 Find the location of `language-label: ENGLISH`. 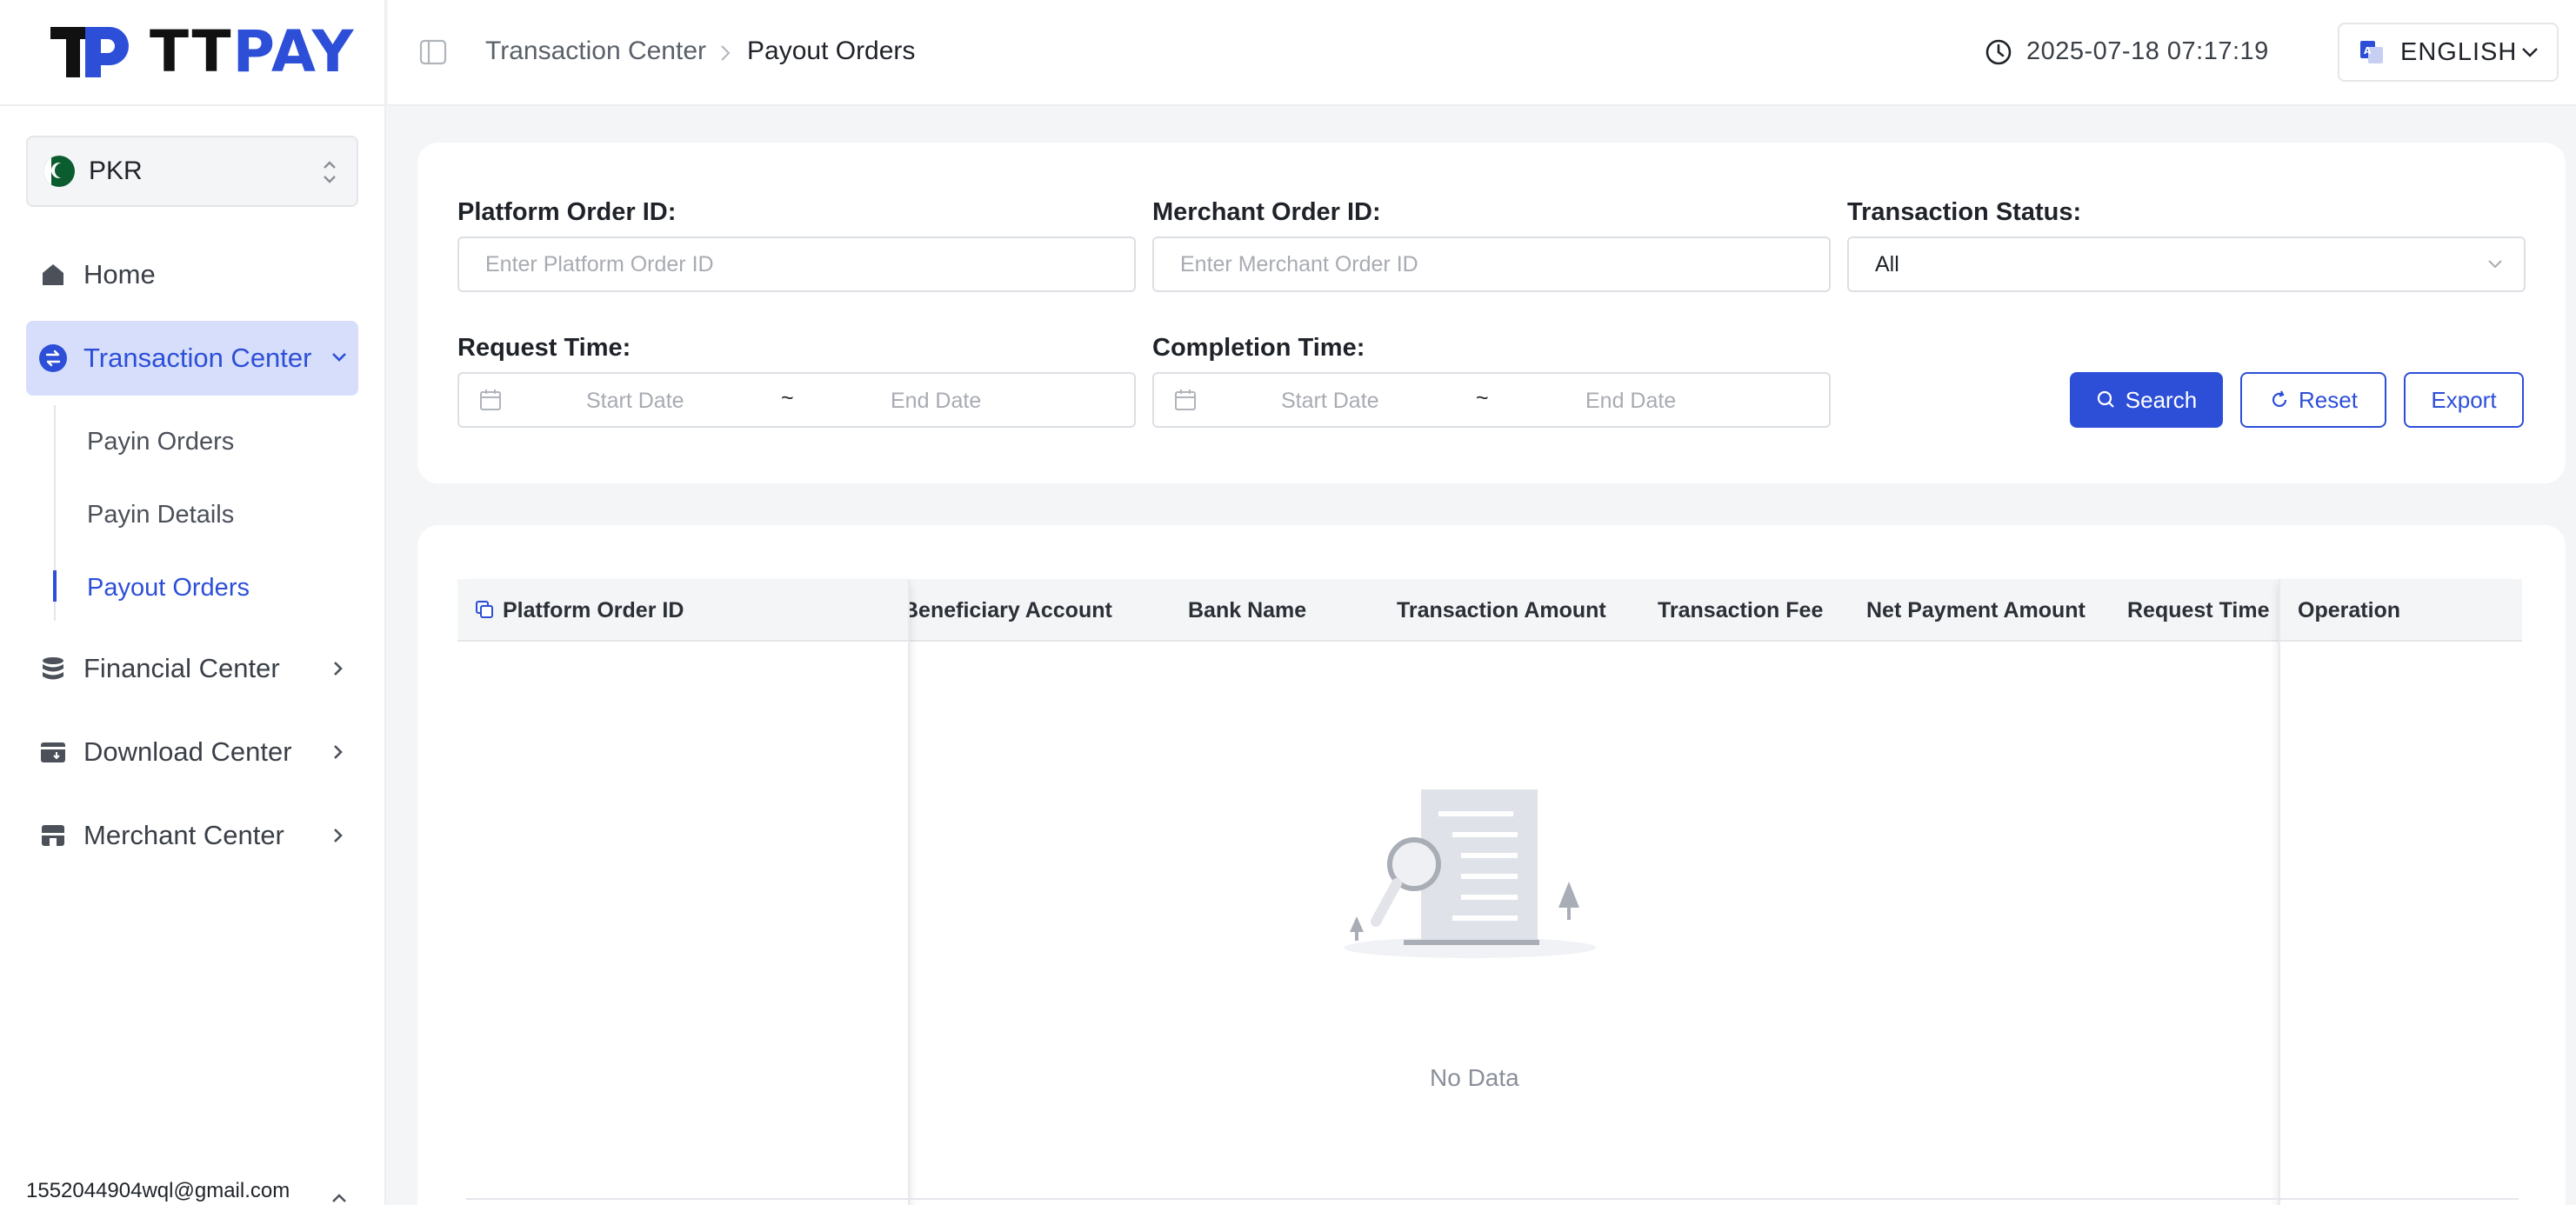

language-label: ENGLISH is located at coordinates (2459, 51).